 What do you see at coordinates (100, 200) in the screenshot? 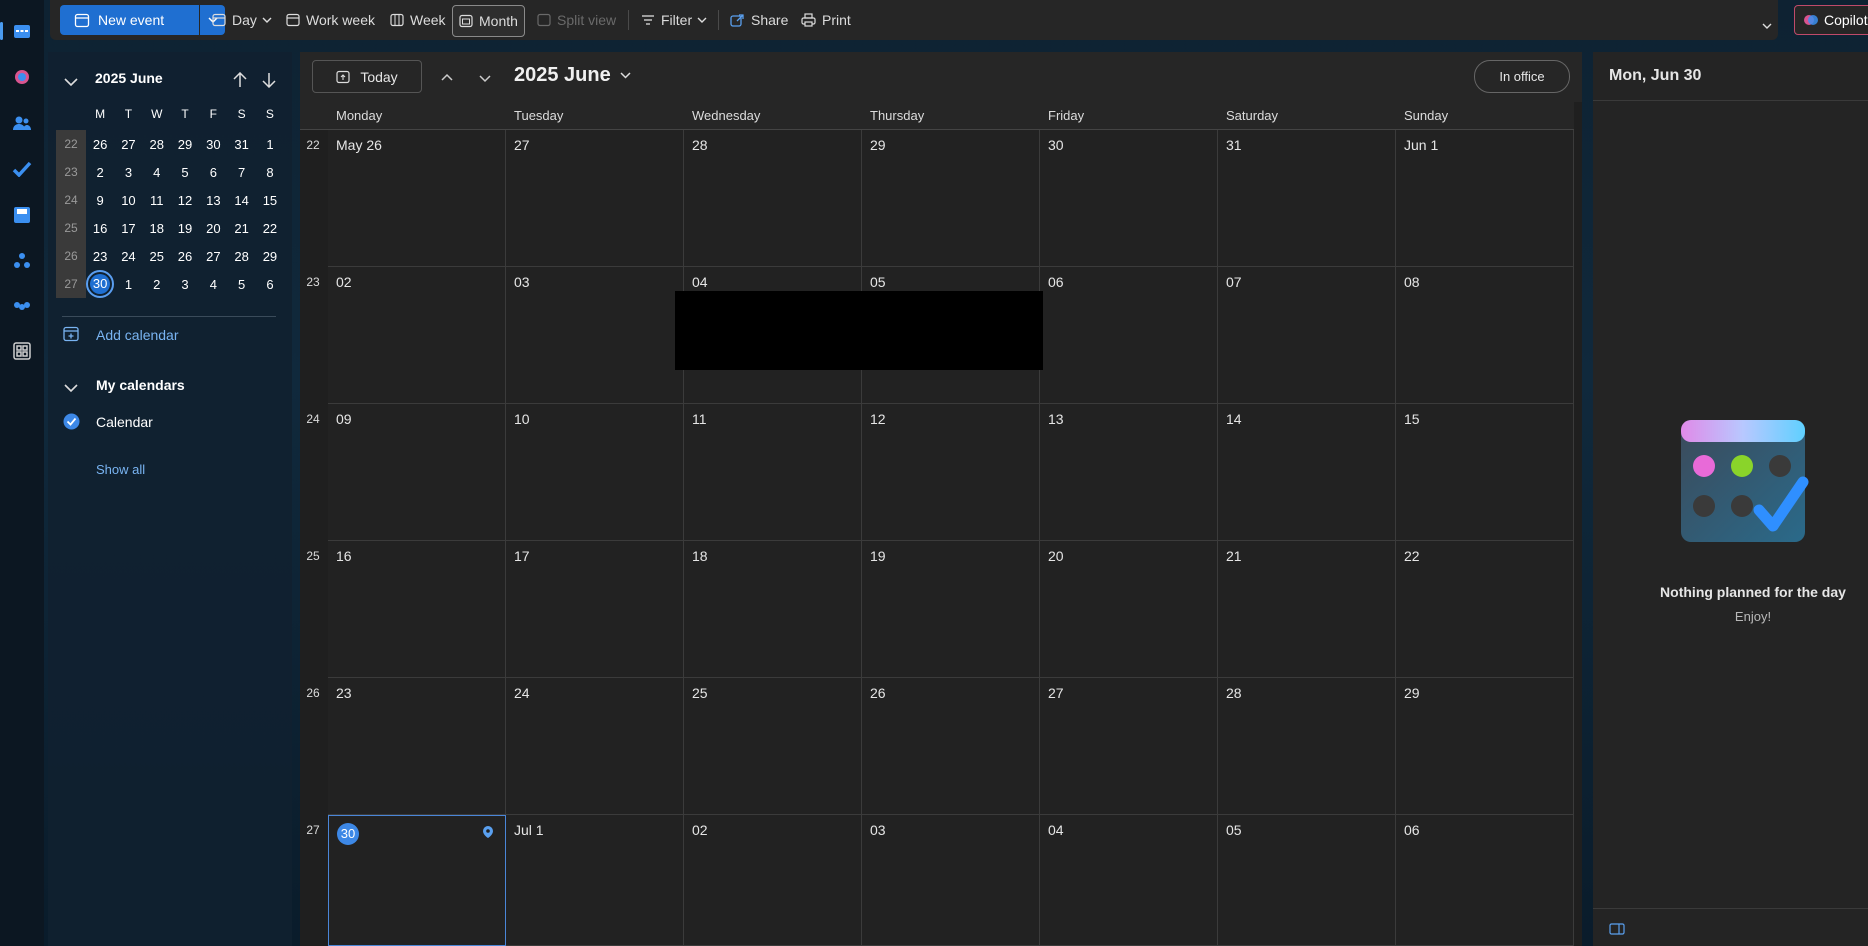
I see `mini-day: 9` at bounding box center [100, 200].